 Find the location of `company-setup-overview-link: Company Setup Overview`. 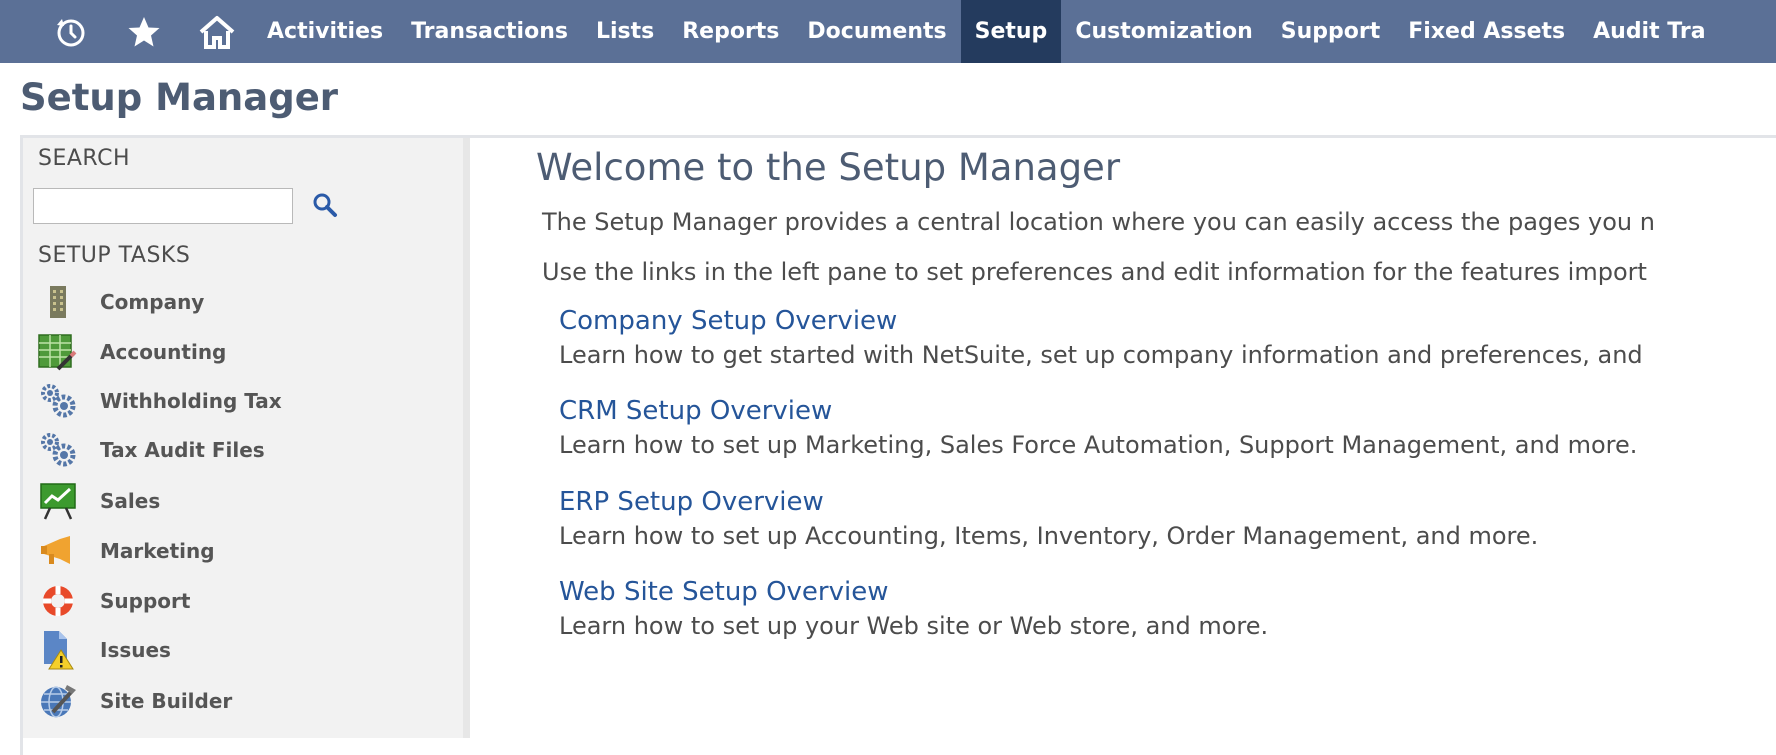

company-setup-overview-link: Company Setup Overview is located at coordinates (728, 321).